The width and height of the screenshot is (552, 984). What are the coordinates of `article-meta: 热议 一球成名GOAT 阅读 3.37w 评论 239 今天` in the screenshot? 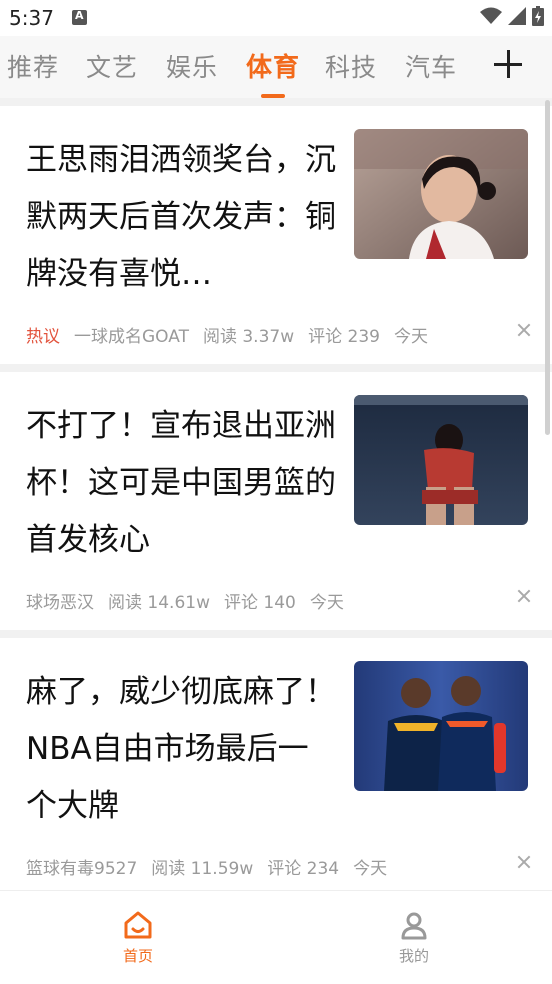 It's located at (227, 334).